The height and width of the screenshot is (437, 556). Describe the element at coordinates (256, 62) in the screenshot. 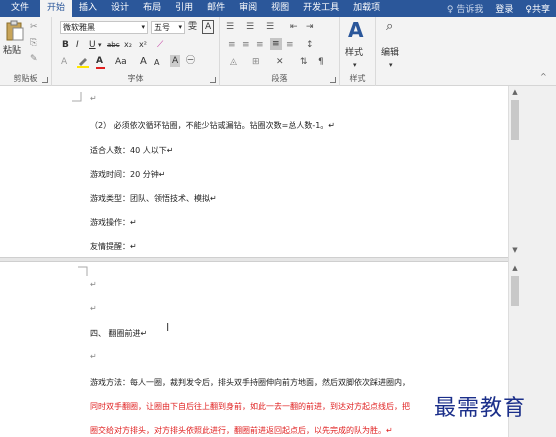

I see `borders-icon: ⊞` at that location.